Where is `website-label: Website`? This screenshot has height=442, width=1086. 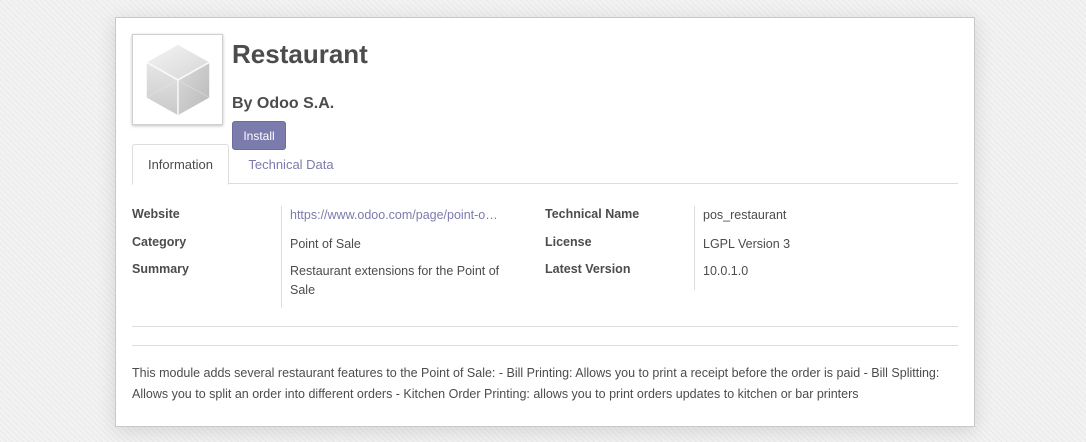
website-label: Website is located at coordinates (156, 214).